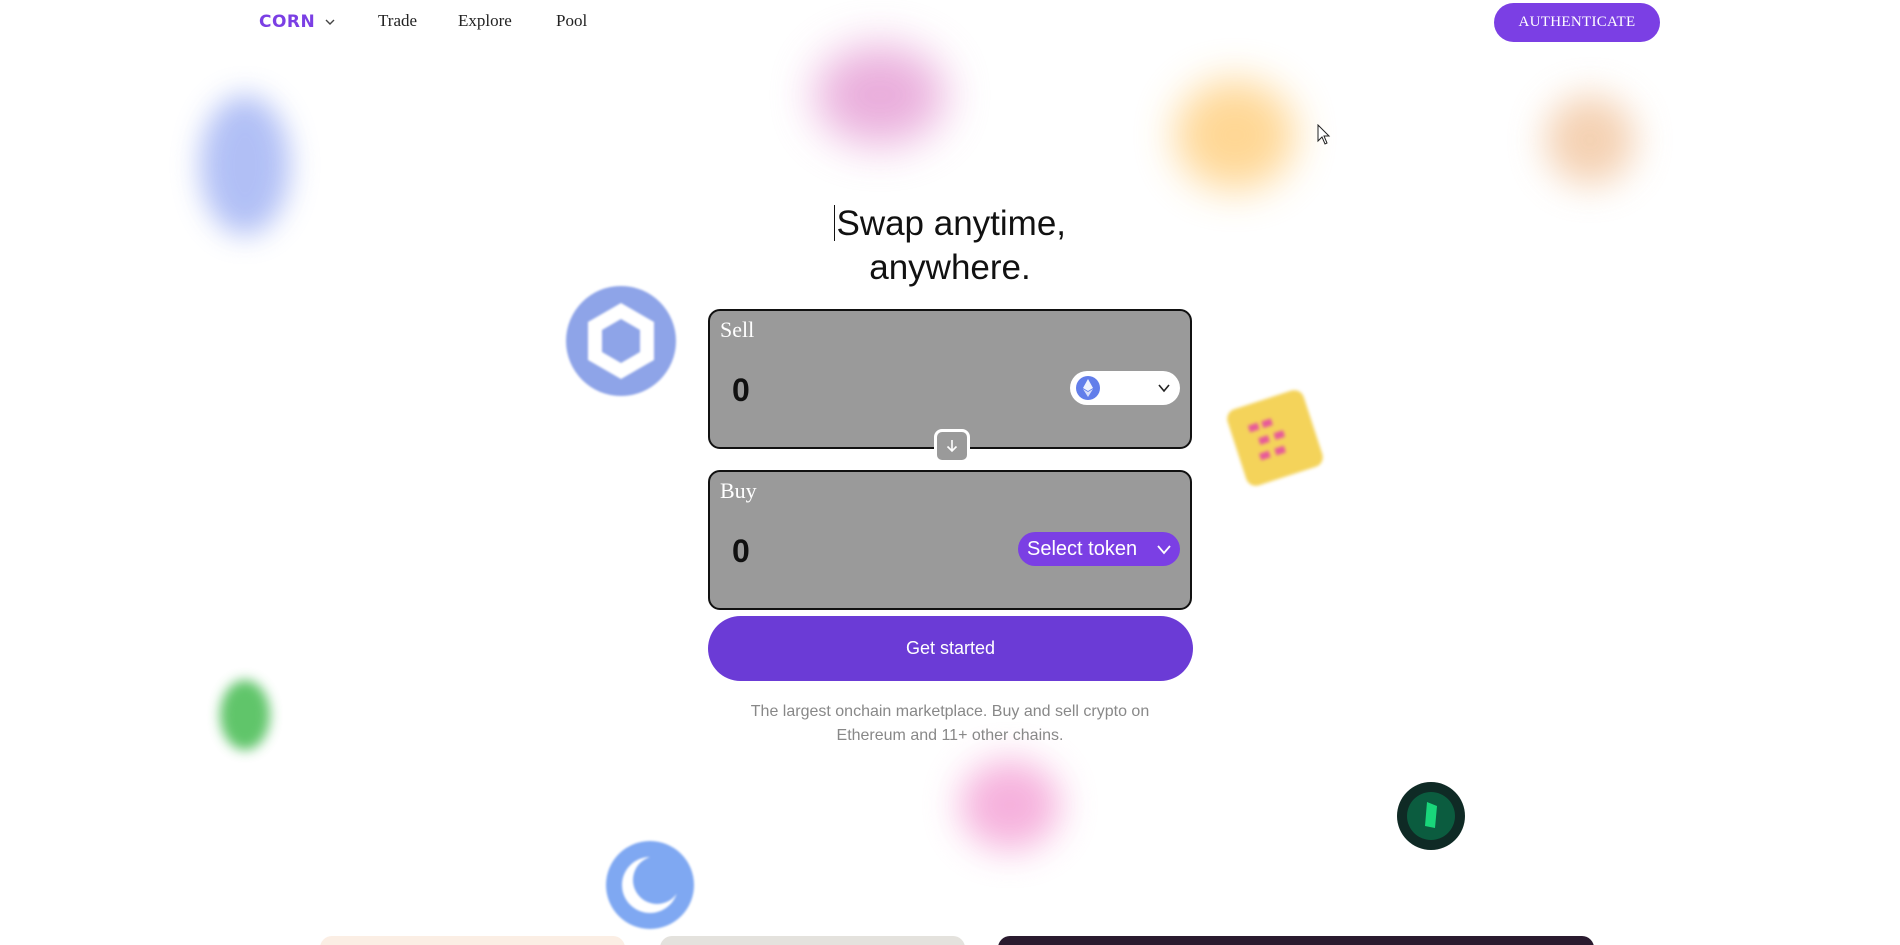  What do you see at coordinates (1082, 549) in the screenshot?
I see `select-token-label: Select token` at bounding box center [1082, 549].